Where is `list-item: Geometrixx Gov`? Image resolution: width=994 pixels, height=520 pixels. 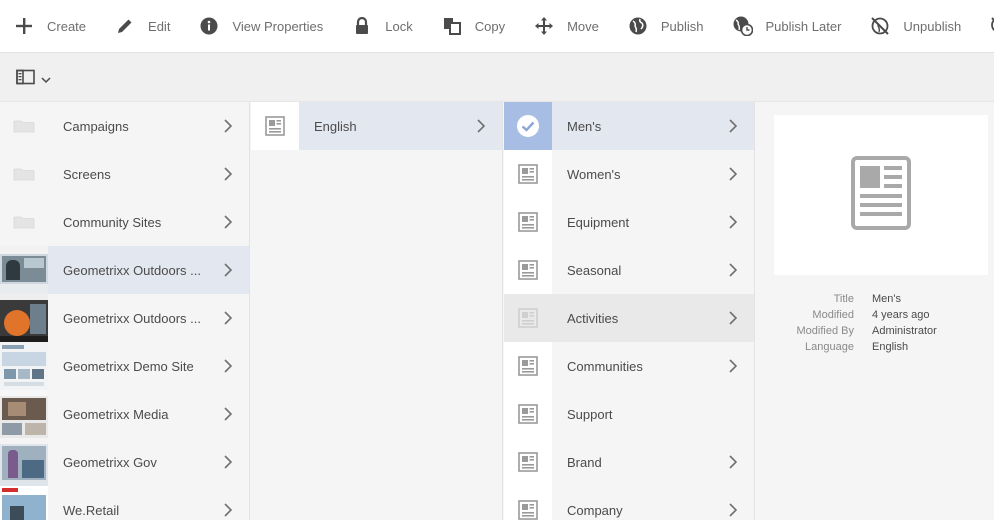
list-item: Geometrixx Gov is located at coordinates (124, 462).